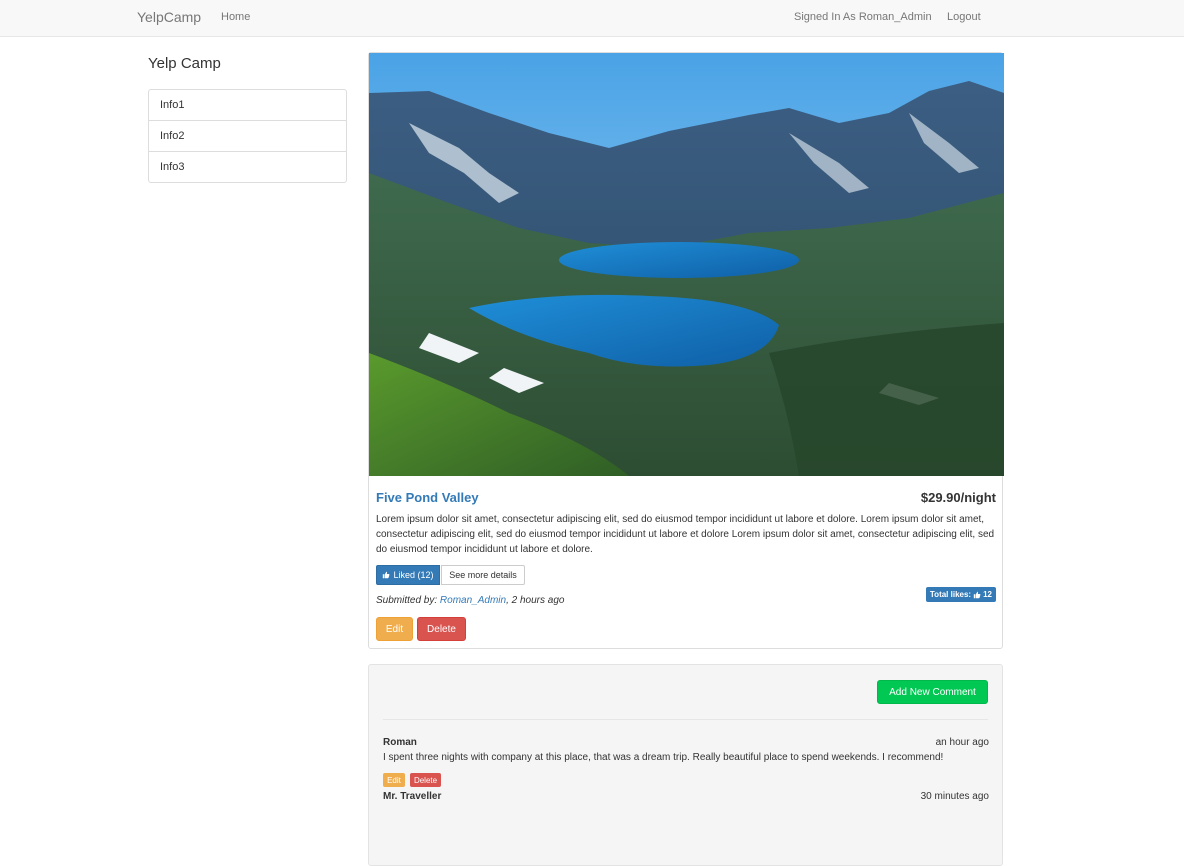 This screenshot has width=1184, height=866. What do you see at coordinates (169, 17) in the screenshot?
I see `brand-link: YelpCamp` at bounding box center [169, 17].